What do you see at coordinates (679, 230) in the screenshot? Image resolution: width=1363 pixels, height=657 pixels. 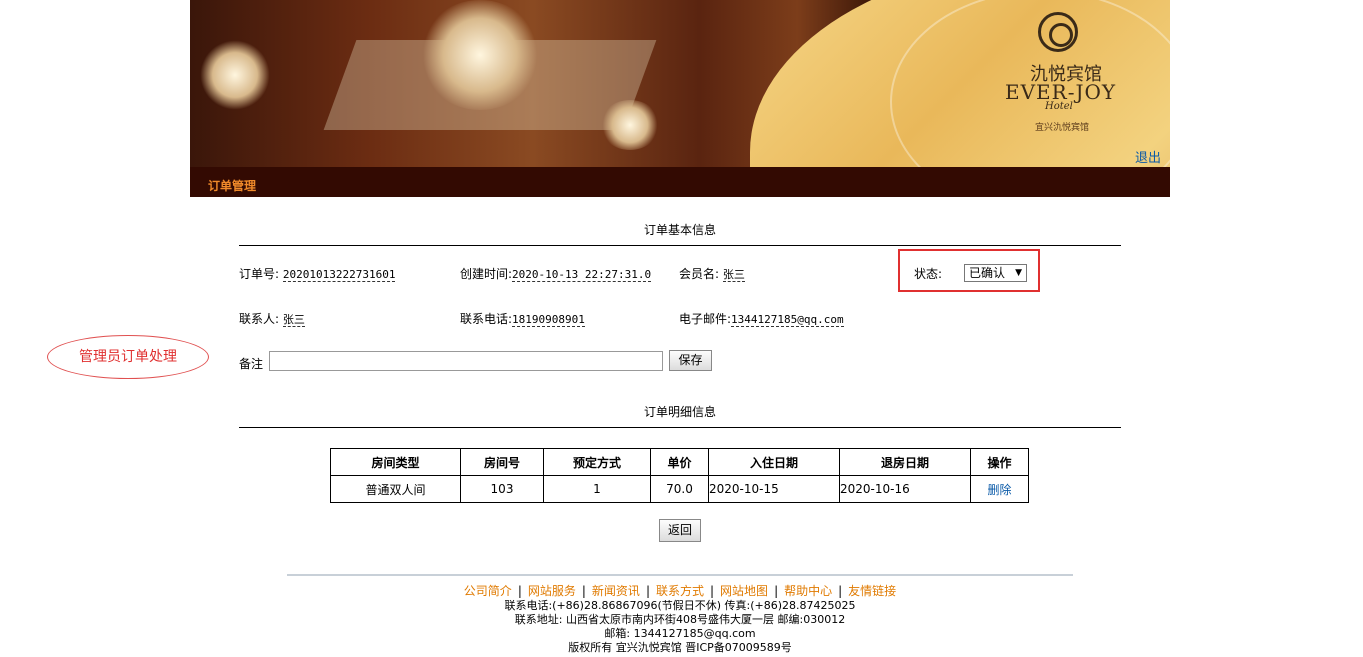 I see `order-info-title: 订单基本信息` at bounding box center [679, 230].